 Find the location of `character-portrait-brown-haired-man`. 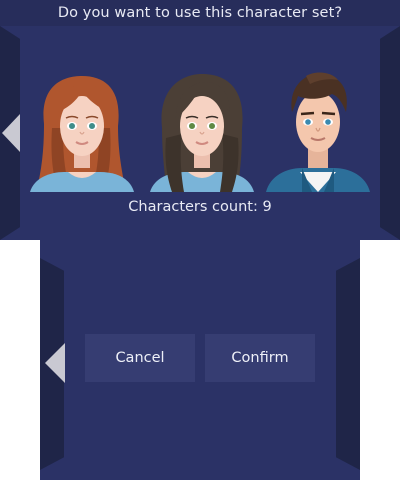

character-portrait-brown-haired-man is located at coordinates (318, 130).